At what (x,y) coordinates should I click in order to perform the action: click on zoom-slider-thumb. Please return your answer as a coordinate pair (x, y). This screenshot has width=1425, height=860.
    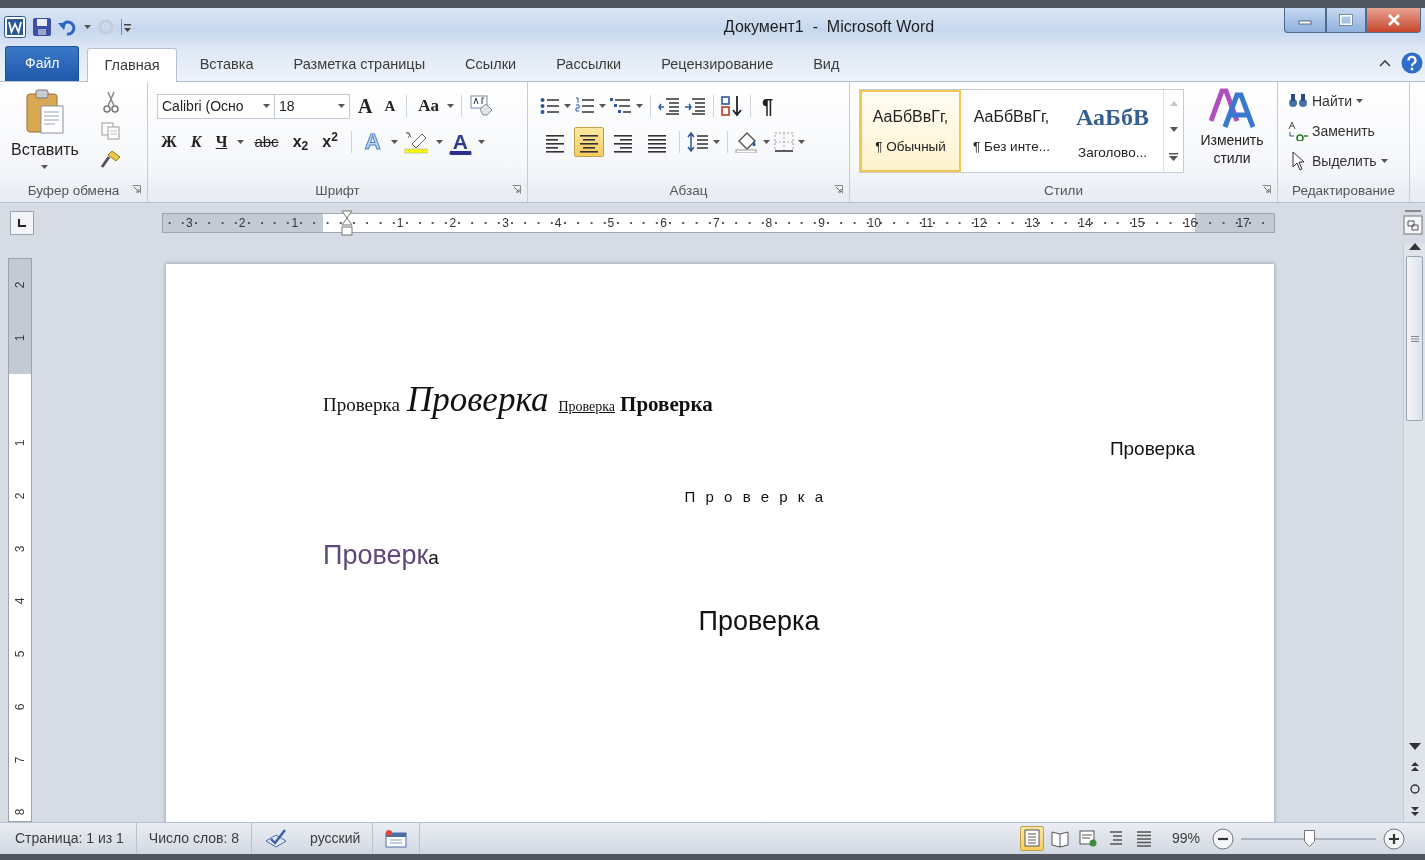
    Looking at the image, I should click on (1309, 838).